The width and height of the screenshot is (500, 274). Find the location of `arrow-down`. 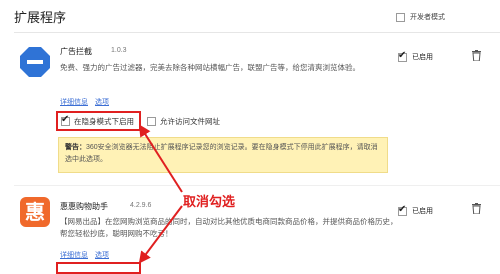

arrow-down is located at coordinates (160, 234).